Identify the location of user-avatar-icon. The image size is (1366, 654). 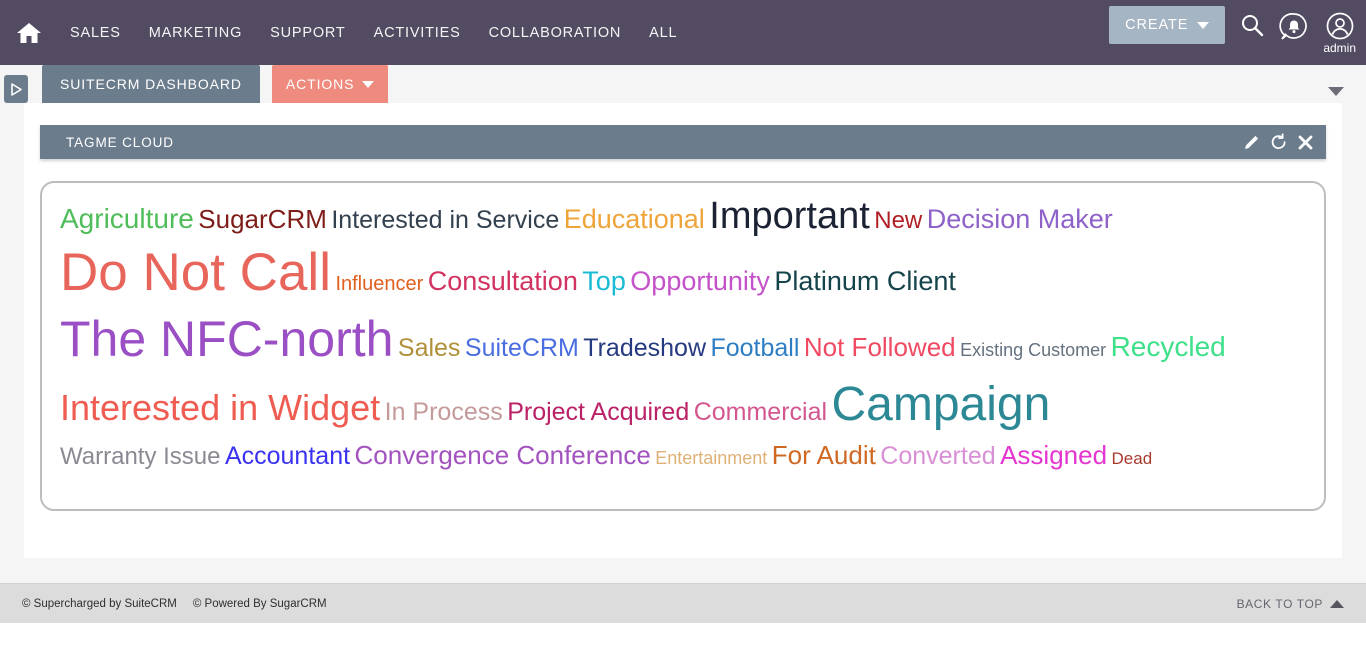
(1340, 26).